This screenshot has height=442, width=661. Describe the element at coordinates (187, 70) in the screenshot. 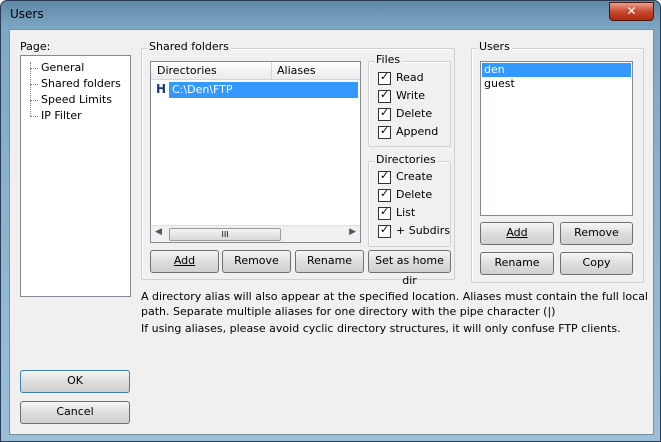

I see `column-directories: Directories` at that location.